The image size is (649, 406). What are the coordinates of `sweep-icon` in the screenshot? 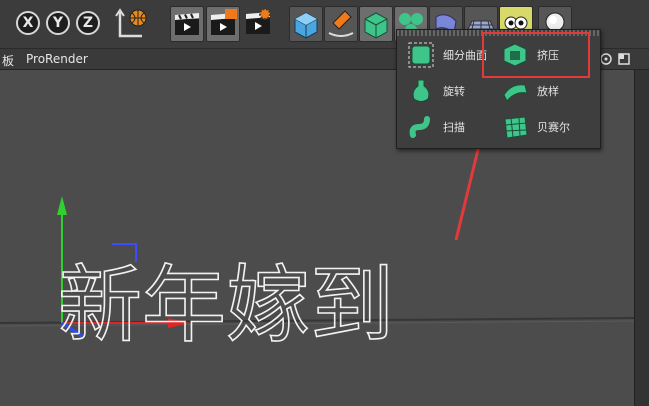 It's located at (419, 127).